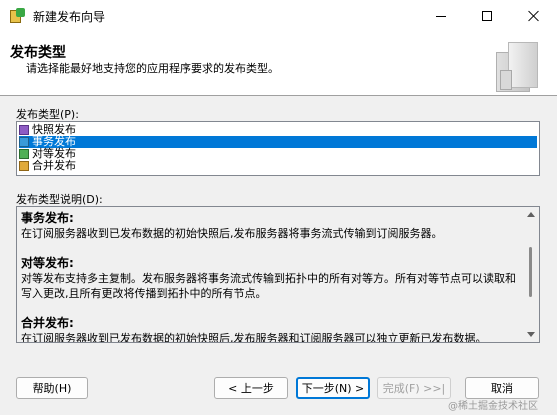 The height and width of the screenshot is (415, 557). I want to click on close-icon, so click(534, 16).